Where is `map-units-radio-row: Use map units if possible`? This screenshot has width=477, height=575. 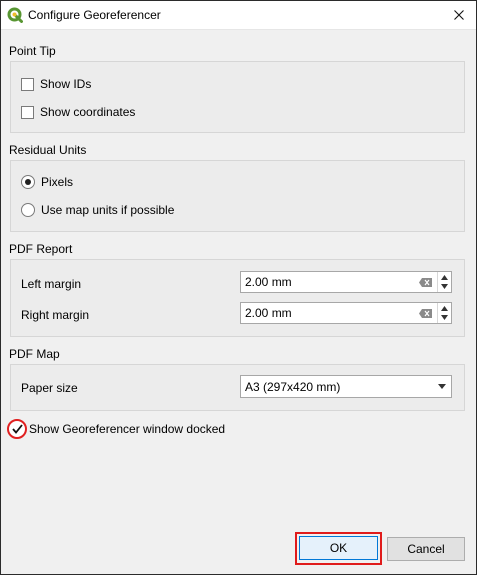 map-units-radio-row: Use map units if possible is located at coordinates (97, 210).